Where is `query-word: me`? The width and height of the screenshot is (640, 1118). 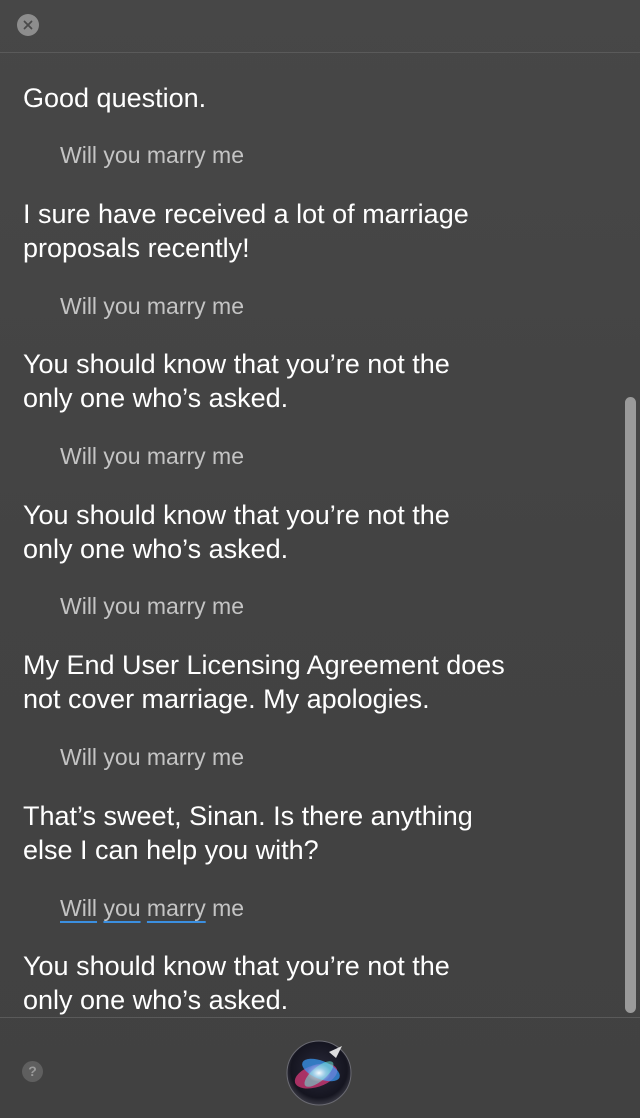
query-word: me is located at coordinates (228, 908).